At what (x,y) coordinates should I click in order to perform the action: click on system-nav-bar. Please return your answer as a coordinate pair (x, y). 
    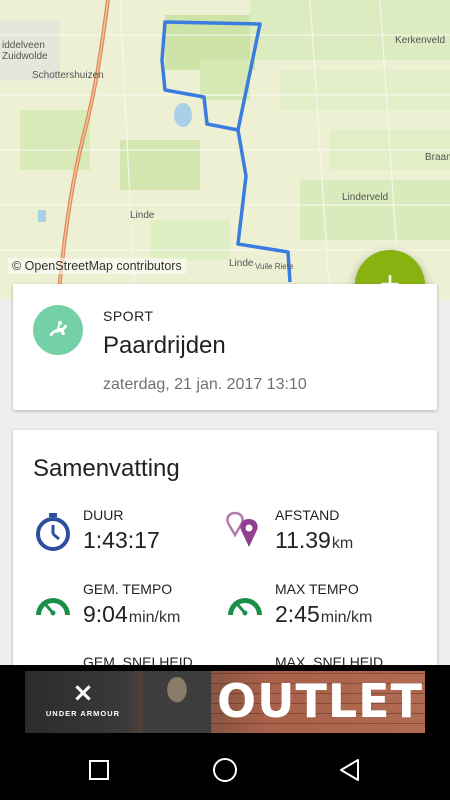
    Looking at the image, I should click on (225, 770).